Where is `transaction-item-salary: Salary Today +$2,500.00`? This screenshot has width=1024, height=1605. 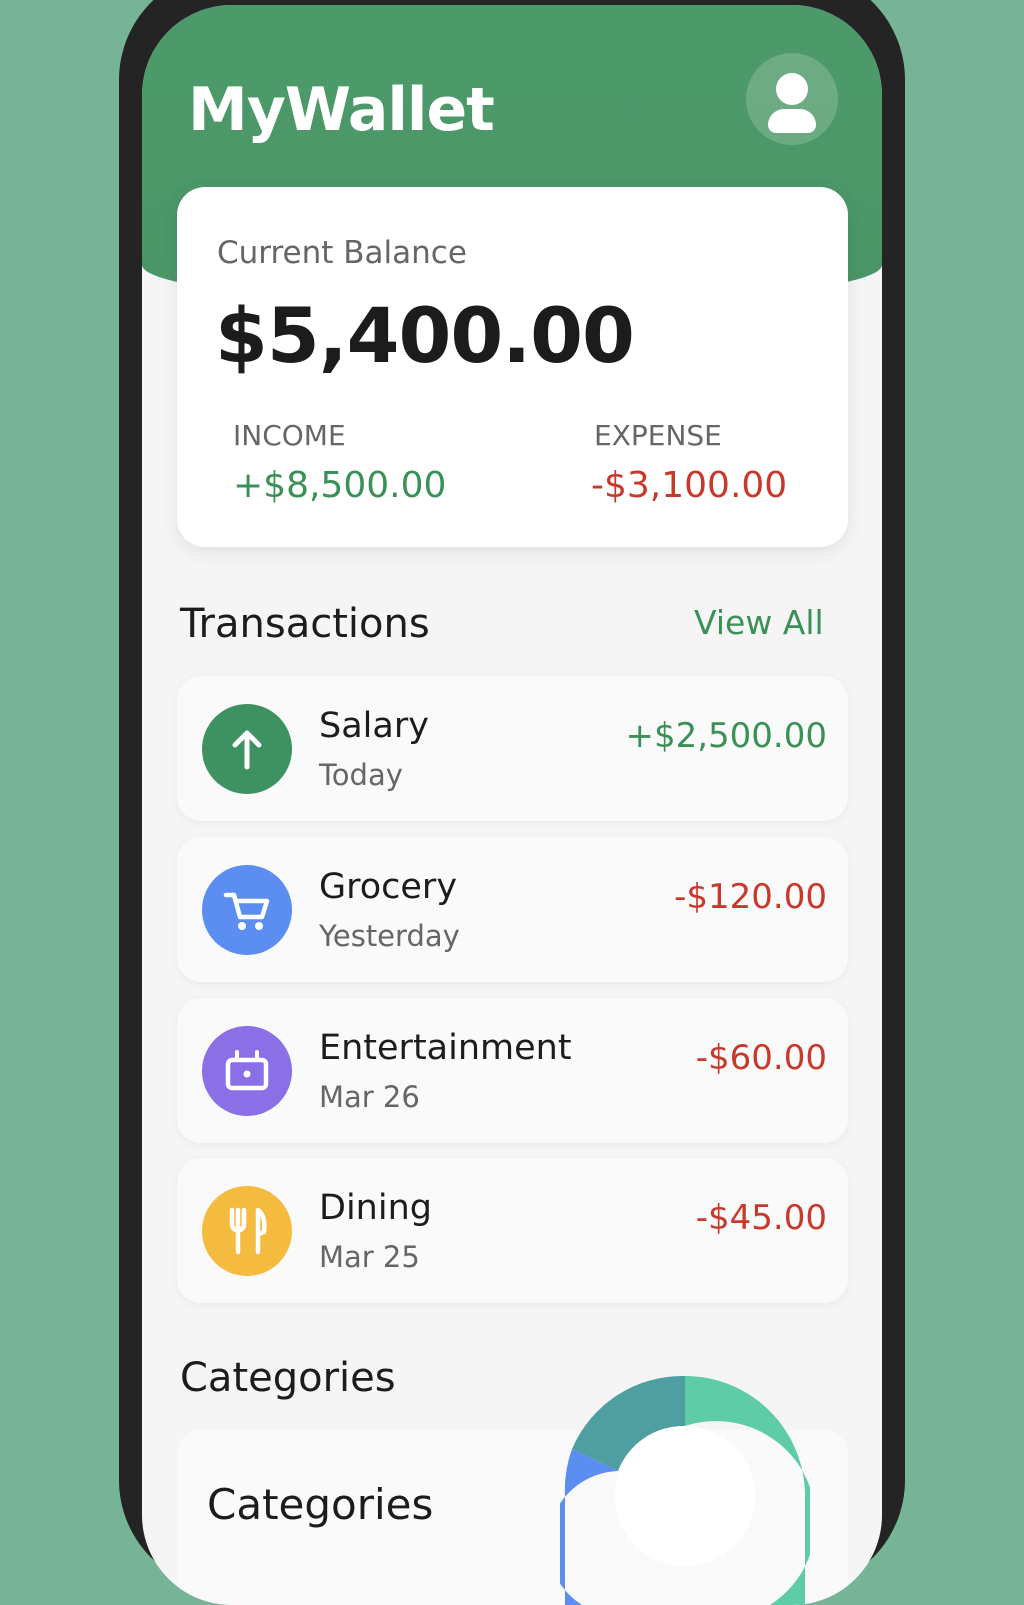
transaction-item-salary: Salary Today +$2,500.00 is located at coordinates (512, 748).